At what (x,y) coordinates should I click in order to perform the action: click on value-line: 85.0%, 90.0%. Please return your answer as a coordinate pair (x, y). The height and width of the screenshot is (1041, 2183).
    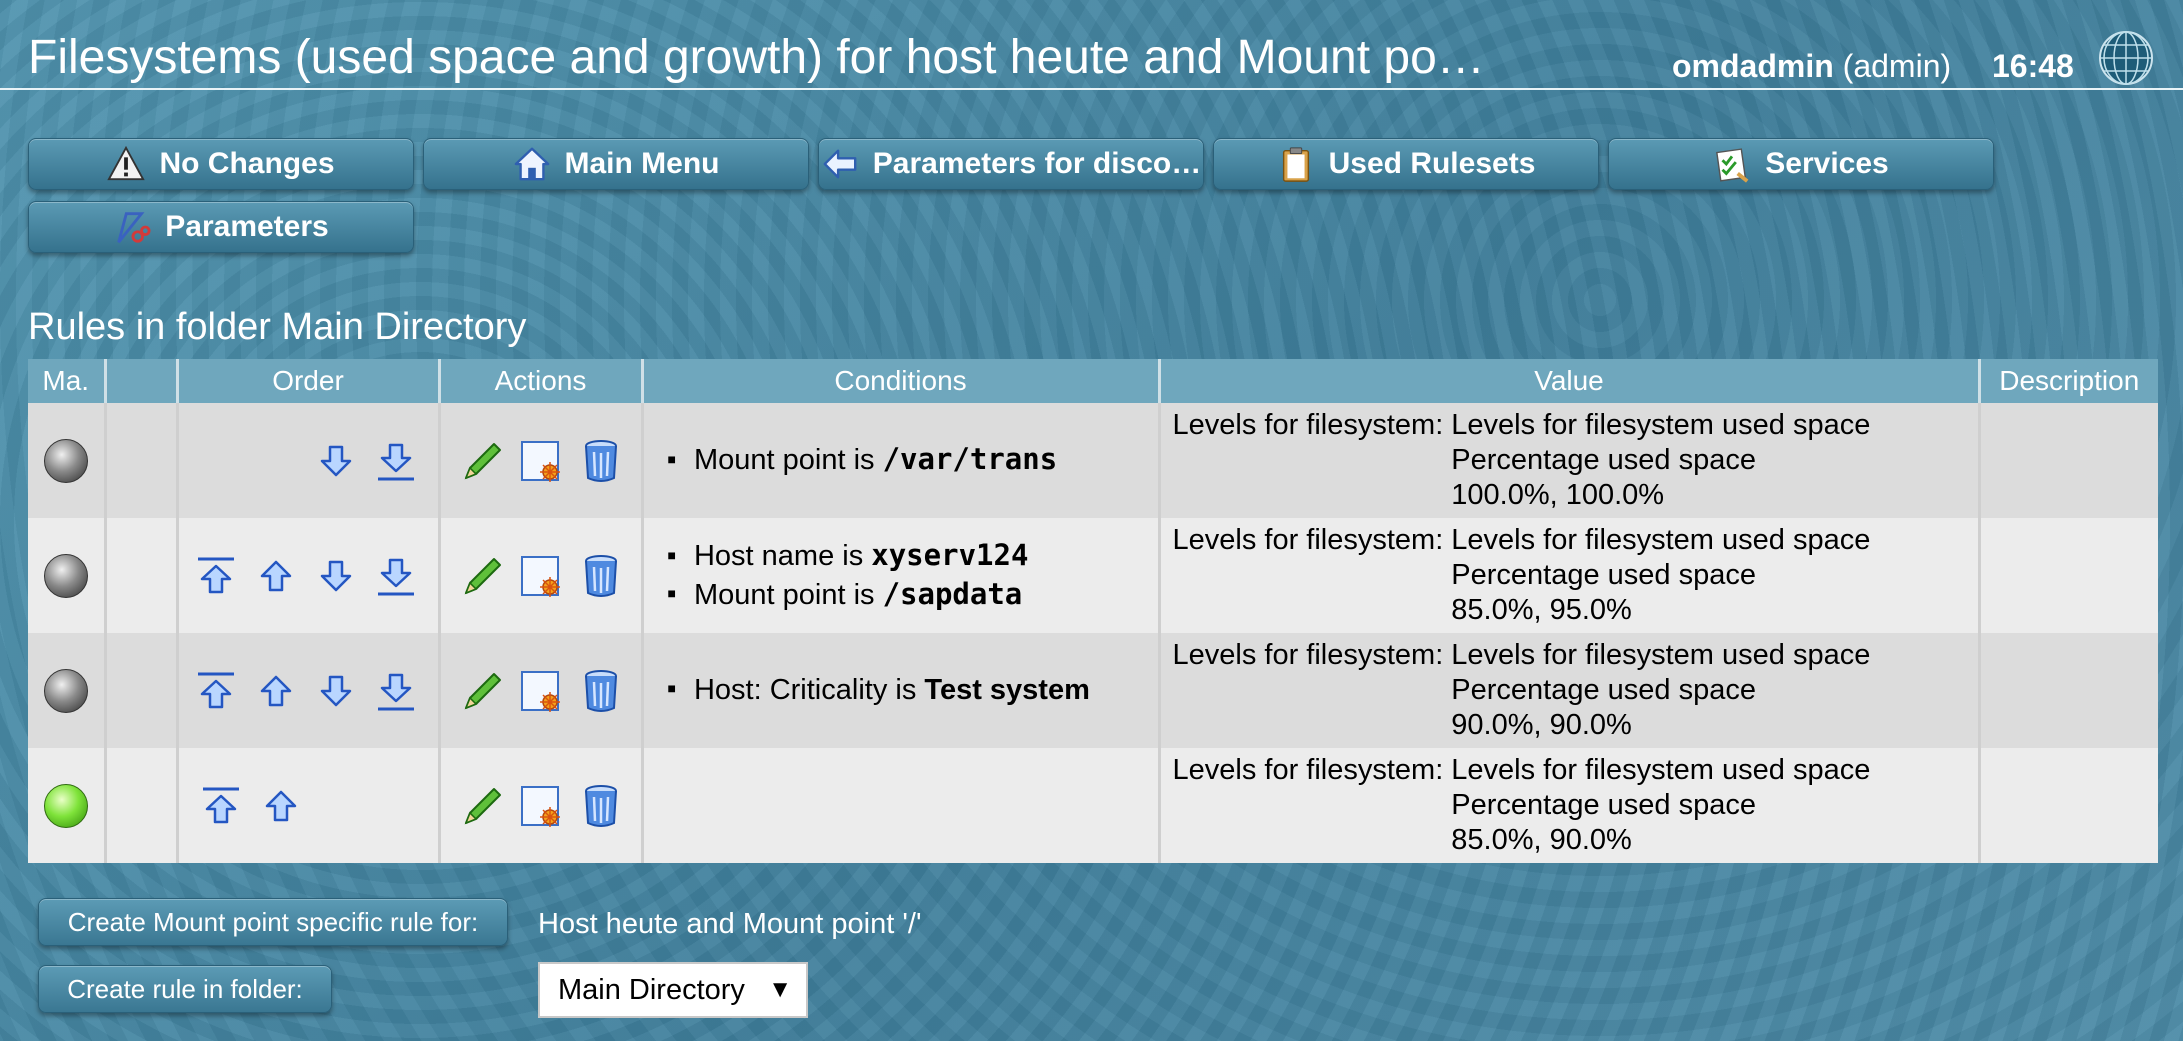
    Looking at the image, I should click on (1541, 840).